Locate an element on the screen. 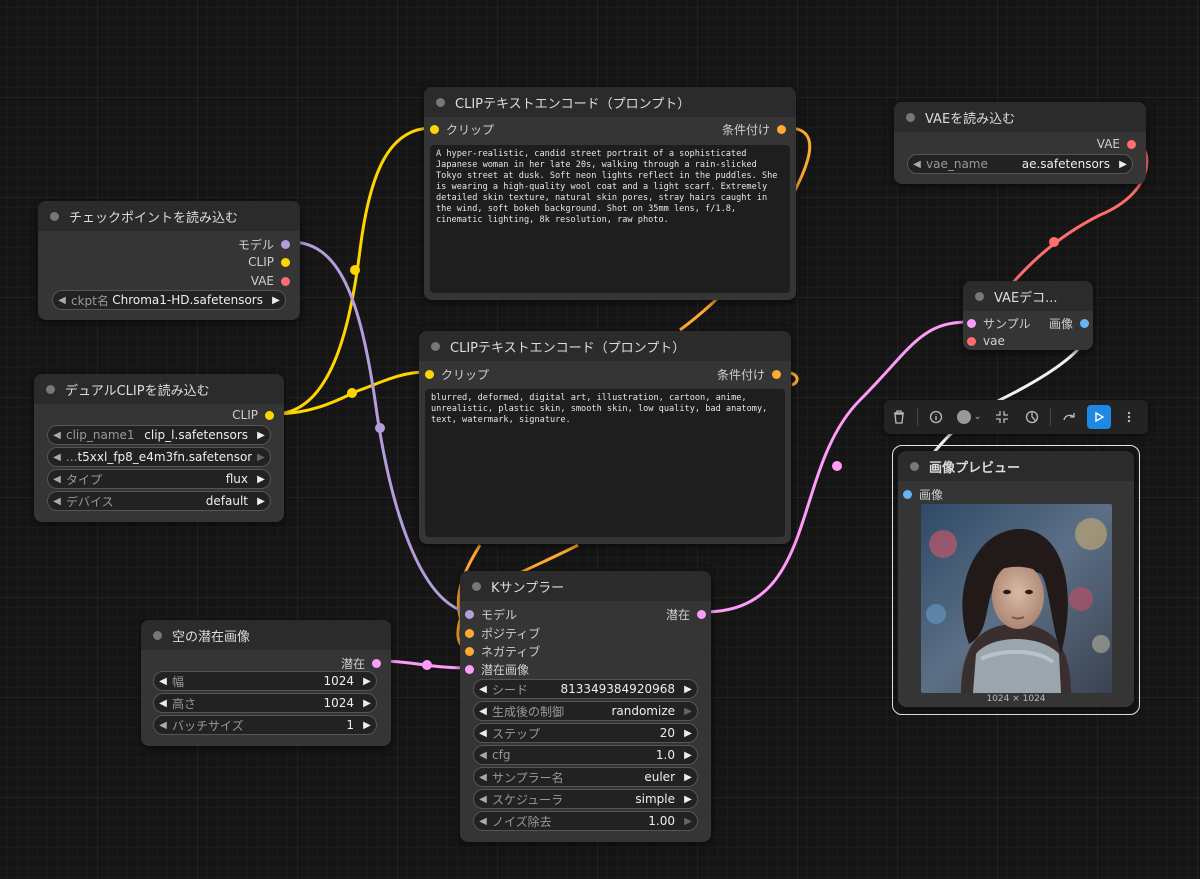 Image resolution: width=1200 pixels, height=879 pixels. input-vae-dot is located at coordinates (971, 341).